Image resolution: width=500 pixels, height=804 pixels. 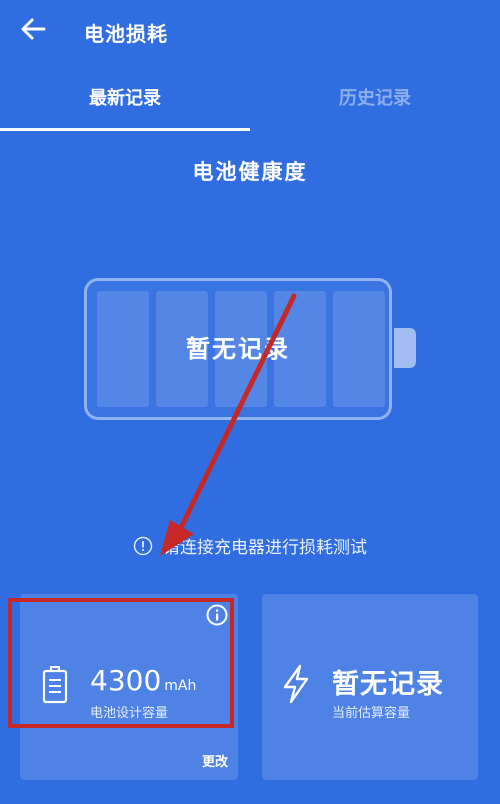 I want to click on arrow-left-icon, so click(x=33, y=29).